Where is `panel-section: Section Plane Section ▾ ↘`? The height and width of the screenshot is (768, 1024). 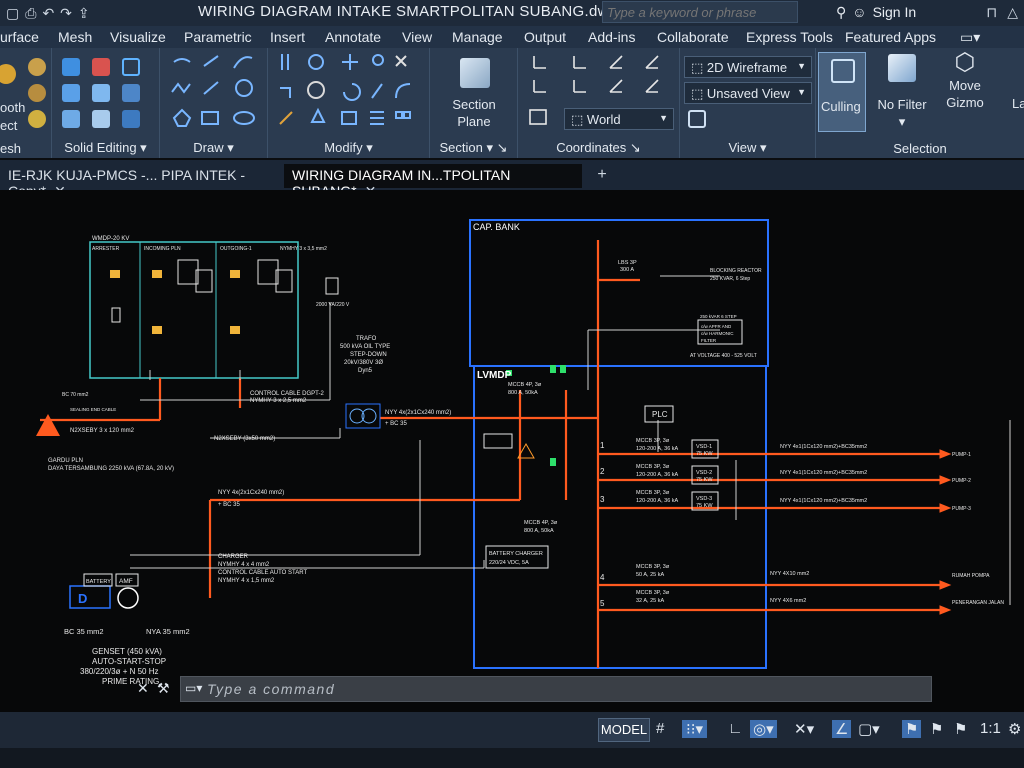 panel-section: Section Plane Section ▾ ↘ is located at coordinates (474, 103).